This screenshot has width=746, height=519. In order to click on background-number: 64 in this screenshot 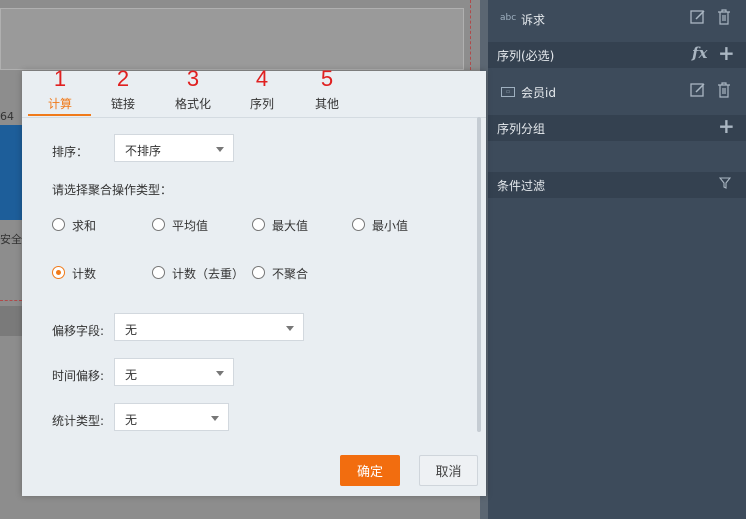, I will do `click(7, 116)`.